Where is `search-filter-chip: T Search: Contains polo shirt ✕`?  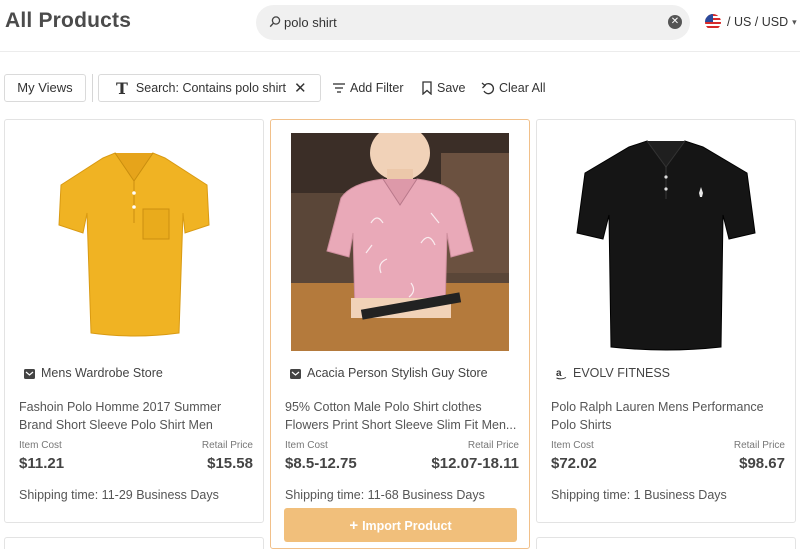
search-filter-chip: T Search: Contains polo shirt ✕ is located at coordinates (209, 88).